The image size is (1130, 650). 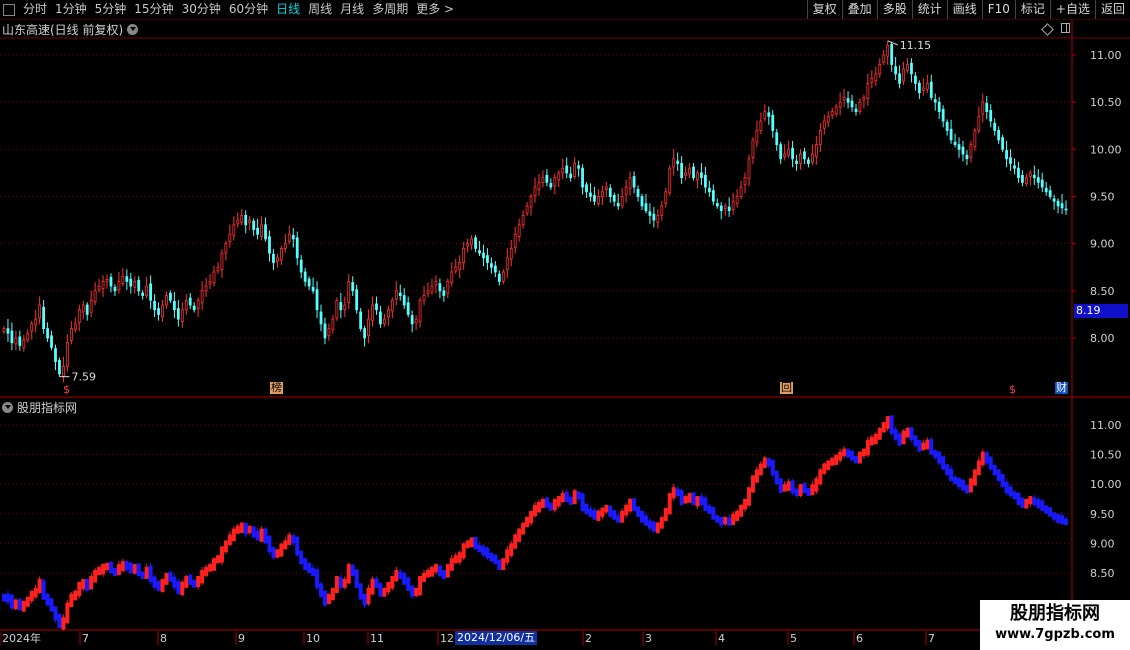 What do you see at coordinates (1102, 291) in the screenshot?
I see `main-axis-label: 8.50` at bounding box center [1102, 291].